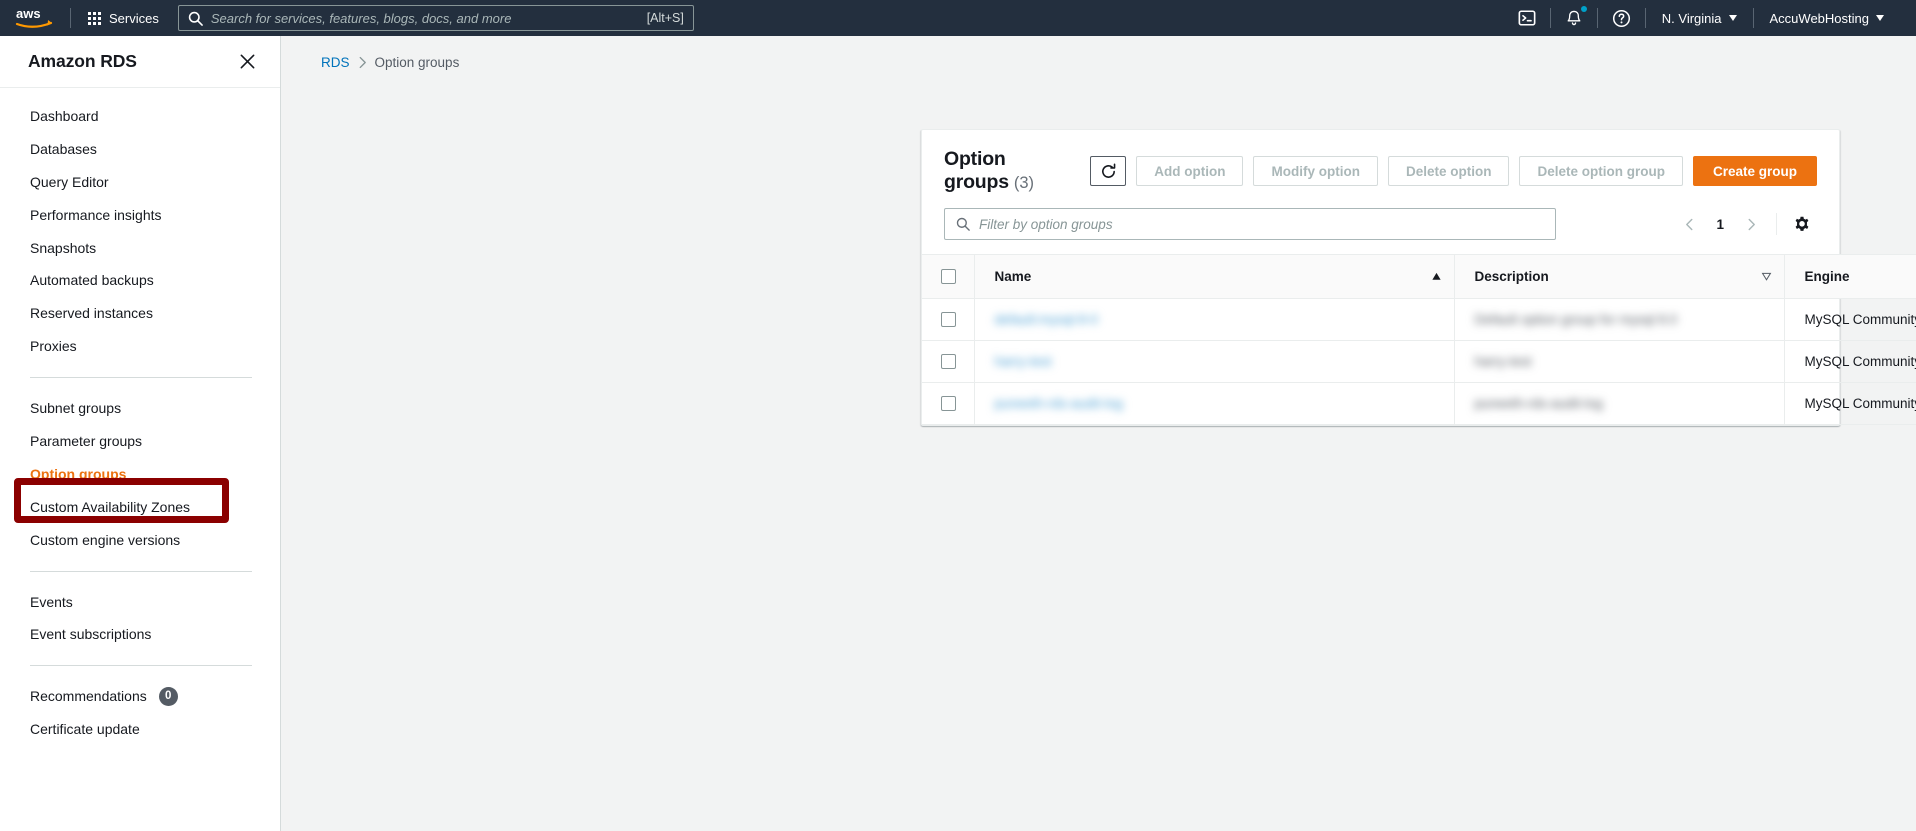  What do you see at coordinates (140, 540) in the screenshot?
I see `sidebar-item-custom-engine-versions: Custom engine versions` at bounding box center [140, 540].